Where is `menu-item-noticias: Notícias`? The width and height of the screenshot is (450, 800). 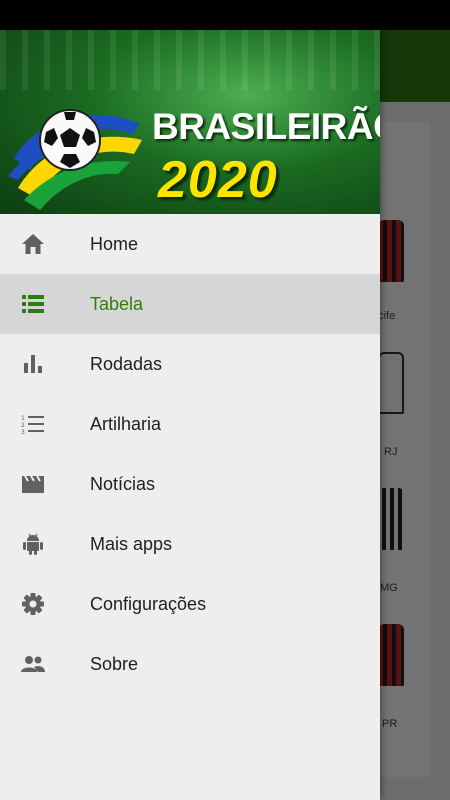
menu-item-noticias: Notícias is located at coordinates (190, 484).